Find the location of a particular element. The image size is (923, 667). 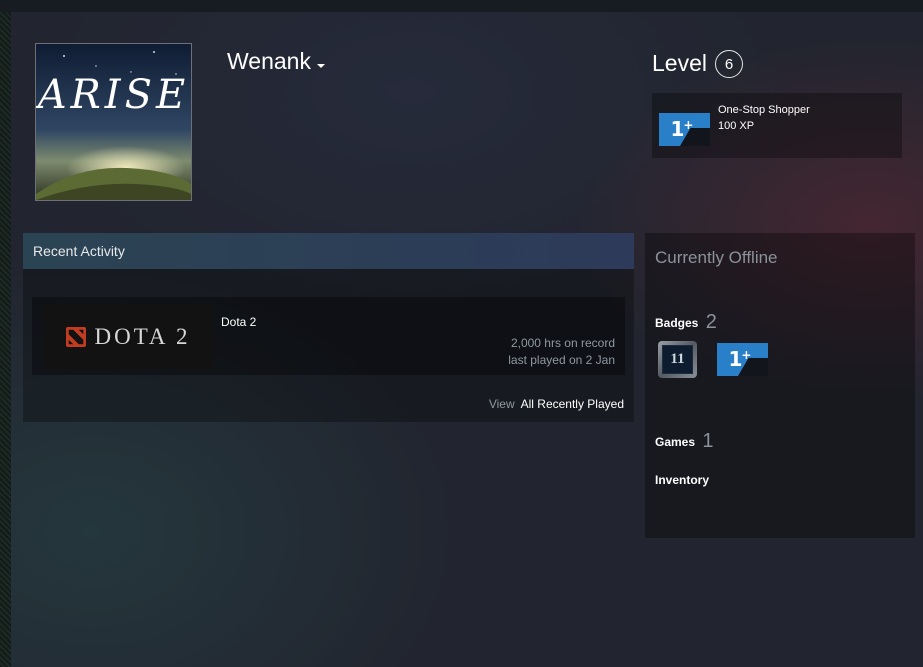

badges-label: Badges is located at coordinates (677, 323).